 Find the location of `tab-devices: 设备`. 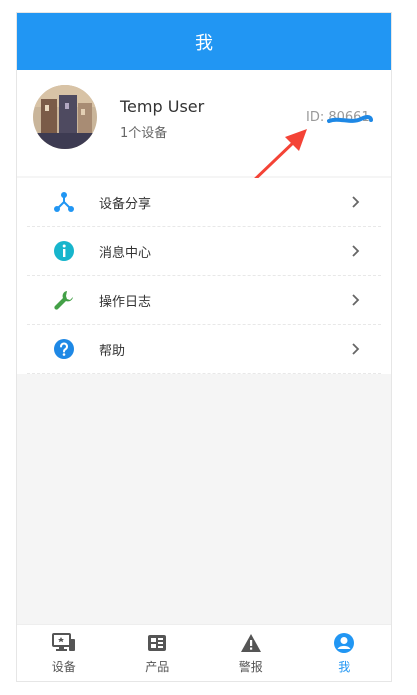

tab-devices: 设备 is located at coordinates (64, 653).